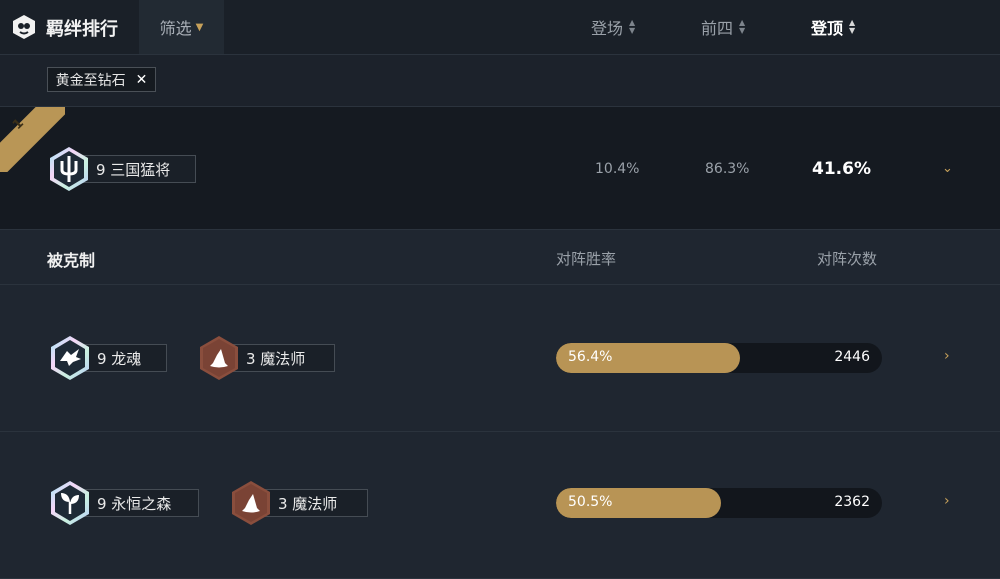  Describe the element at coordinates (139, 169) in the screenshot. I see `trait-label: 9 三国猛将` at that location.